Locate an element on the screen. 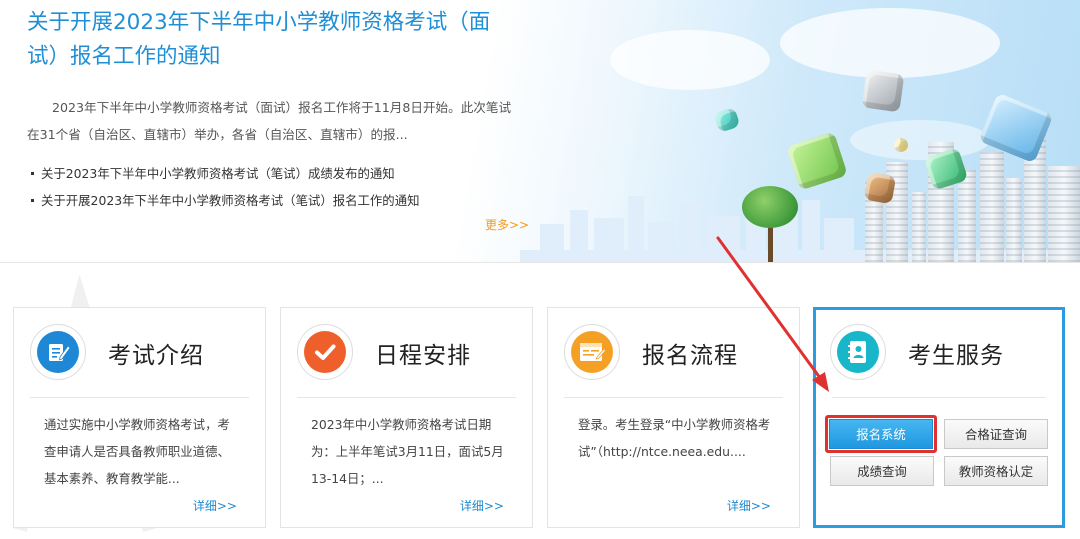 This screenshot has width=1080, height=539. news-headline-link: 关于开展2023年下半年中小学教师资格考试（面试）报名工作的通知 is located at coordinates (267, 40).